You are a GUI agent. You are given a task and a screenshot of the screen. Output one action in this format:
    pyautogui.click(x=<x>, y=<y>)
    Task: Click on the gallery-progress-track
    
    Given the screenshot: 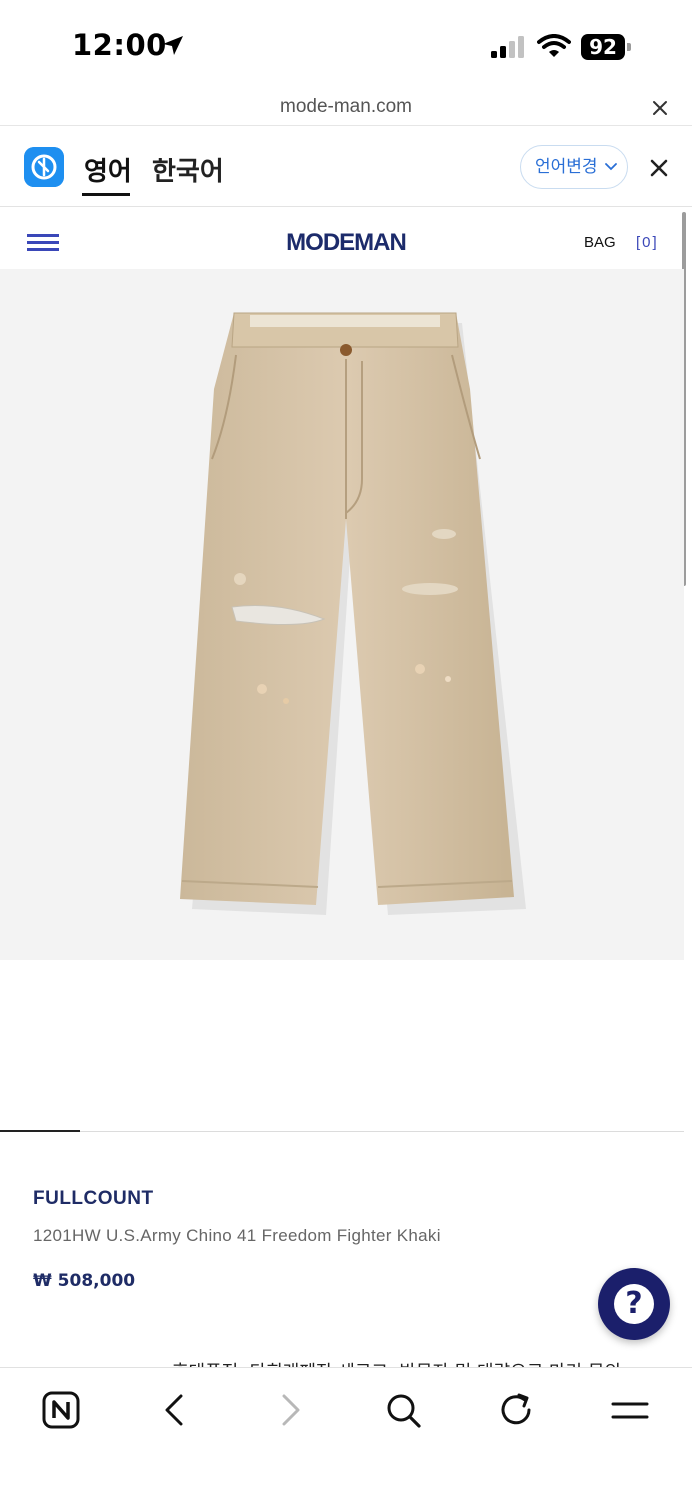 What is the action you would take?
    pyautogui.click(x=342, y=1131)
    